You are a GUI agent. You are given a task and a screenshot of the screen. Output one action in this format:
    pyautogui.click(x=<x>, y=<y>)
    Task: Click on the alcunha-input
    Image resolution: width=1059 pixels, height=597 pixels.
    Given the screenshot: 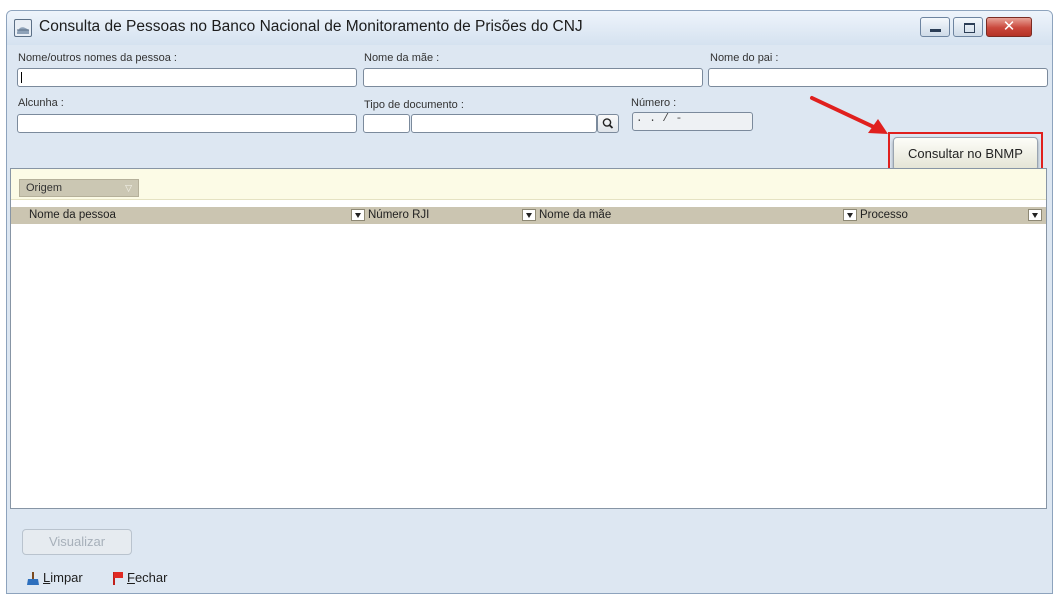 What is the action you would take?
    pyautogui.click(x=187, y=123)
    